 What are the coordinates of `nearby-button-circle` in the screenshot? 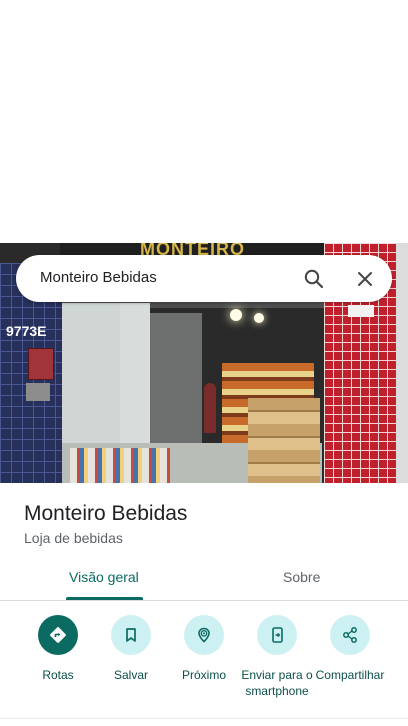 It's located at (204, 635).